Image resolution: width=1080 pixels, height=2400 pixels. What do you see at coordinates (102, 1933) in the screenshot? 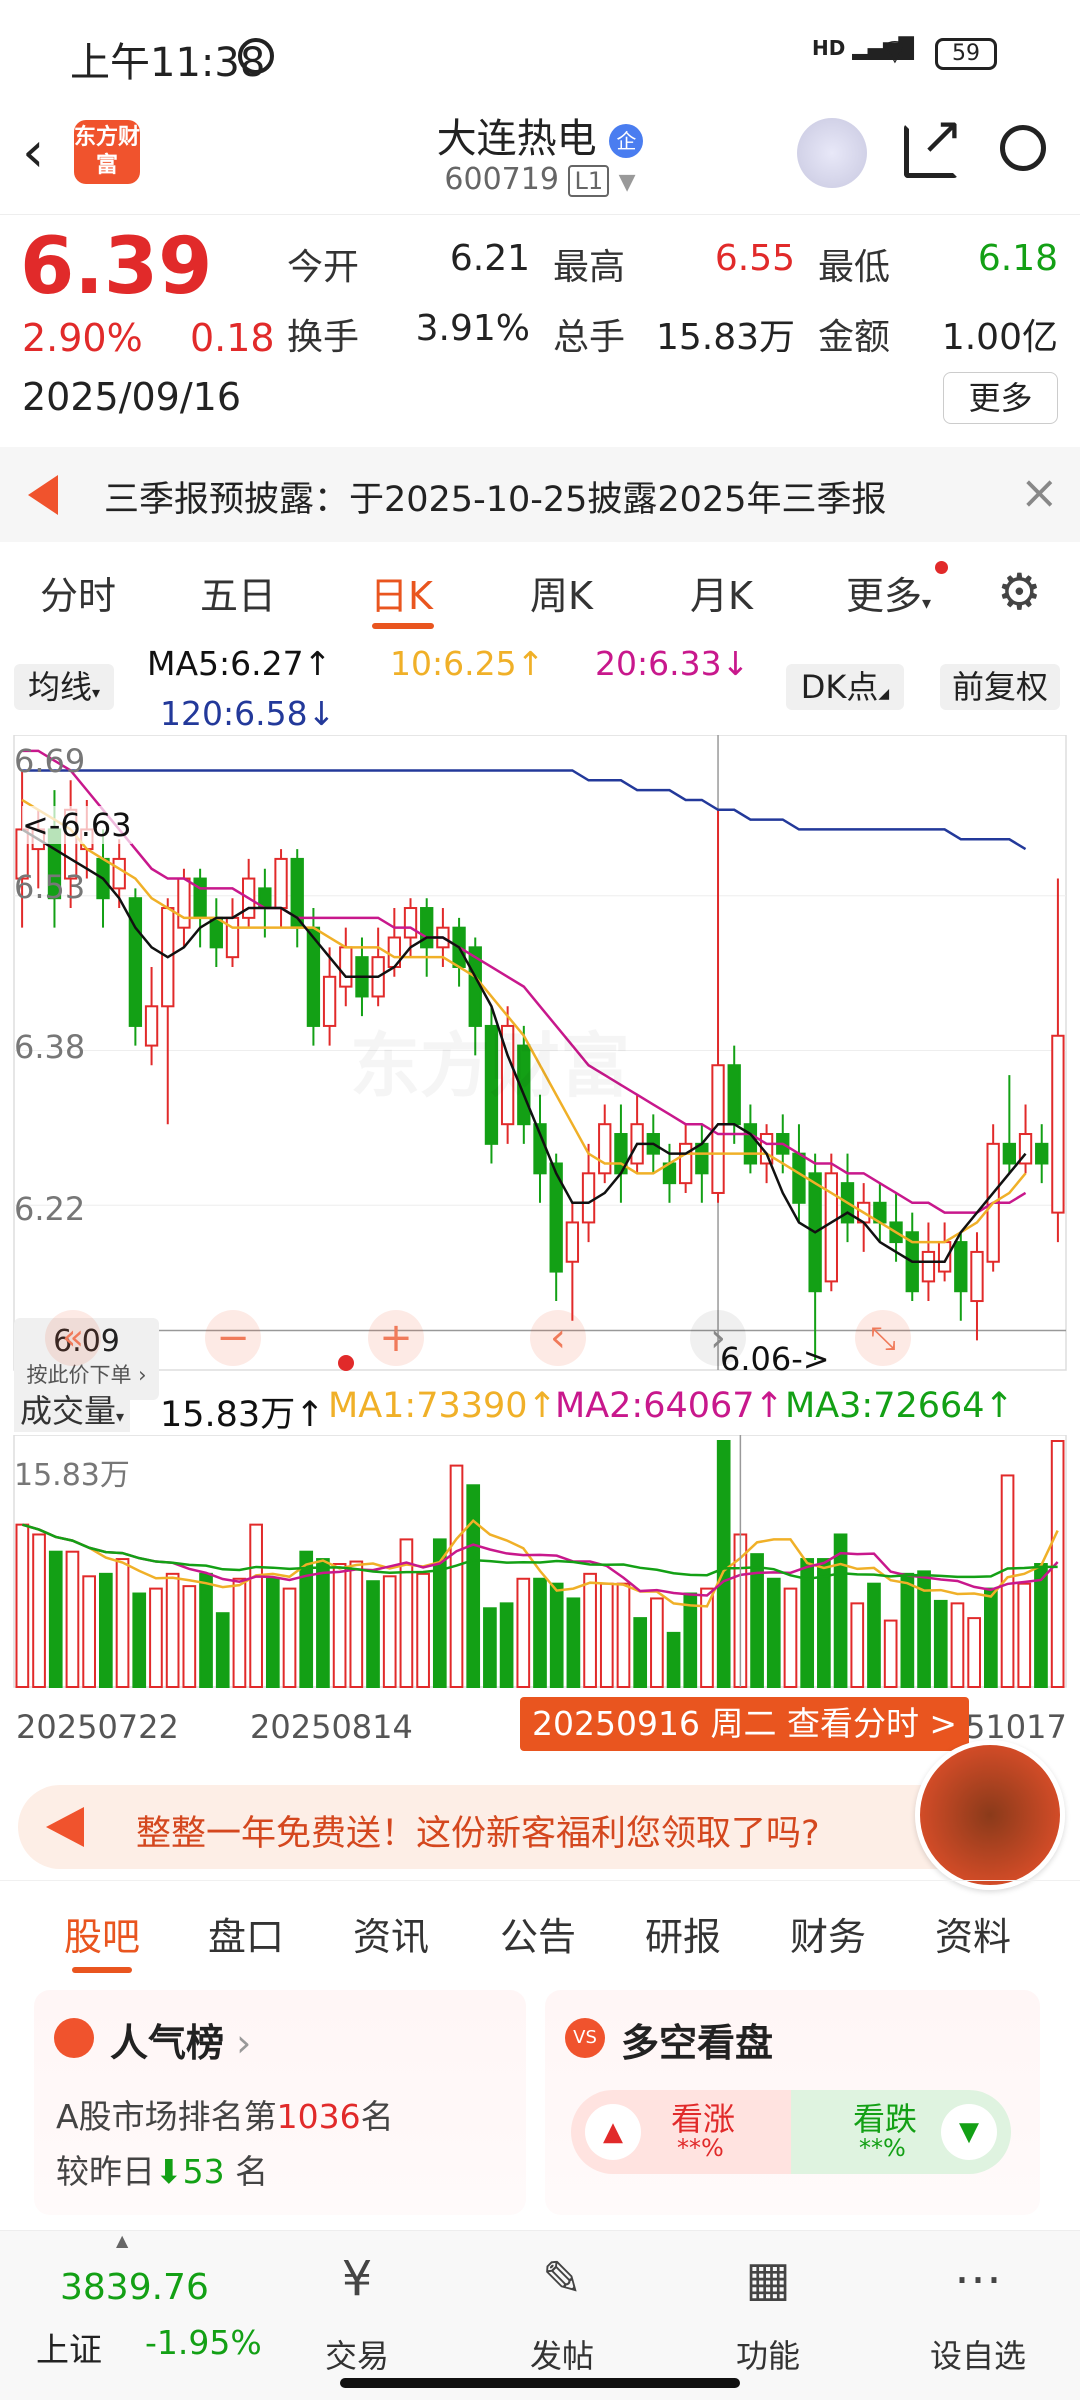
I see `tab-guba: 股吧` at bounding box center [102, 1933].